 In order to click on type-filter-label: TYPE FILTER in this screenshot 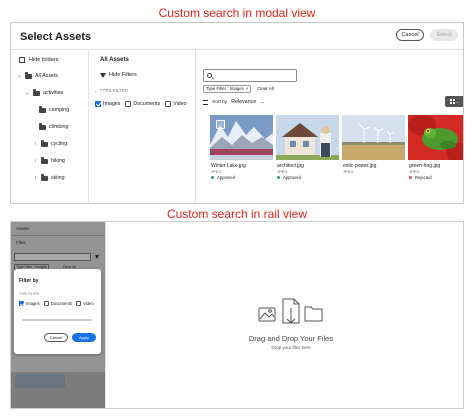, I will do `click(29, 294)`.